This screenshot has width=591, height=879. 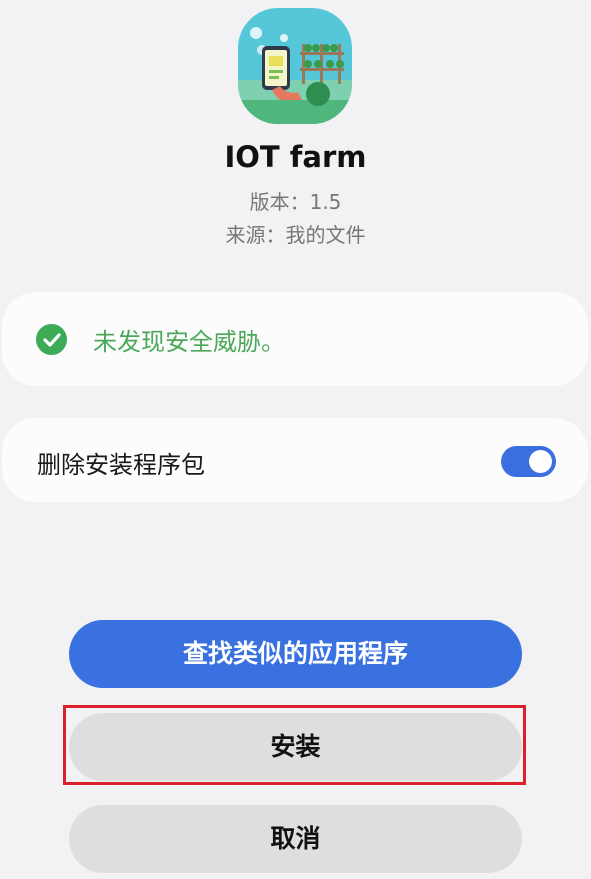 I want to click on cancel-button: 取消, so click(x=295, y=839).